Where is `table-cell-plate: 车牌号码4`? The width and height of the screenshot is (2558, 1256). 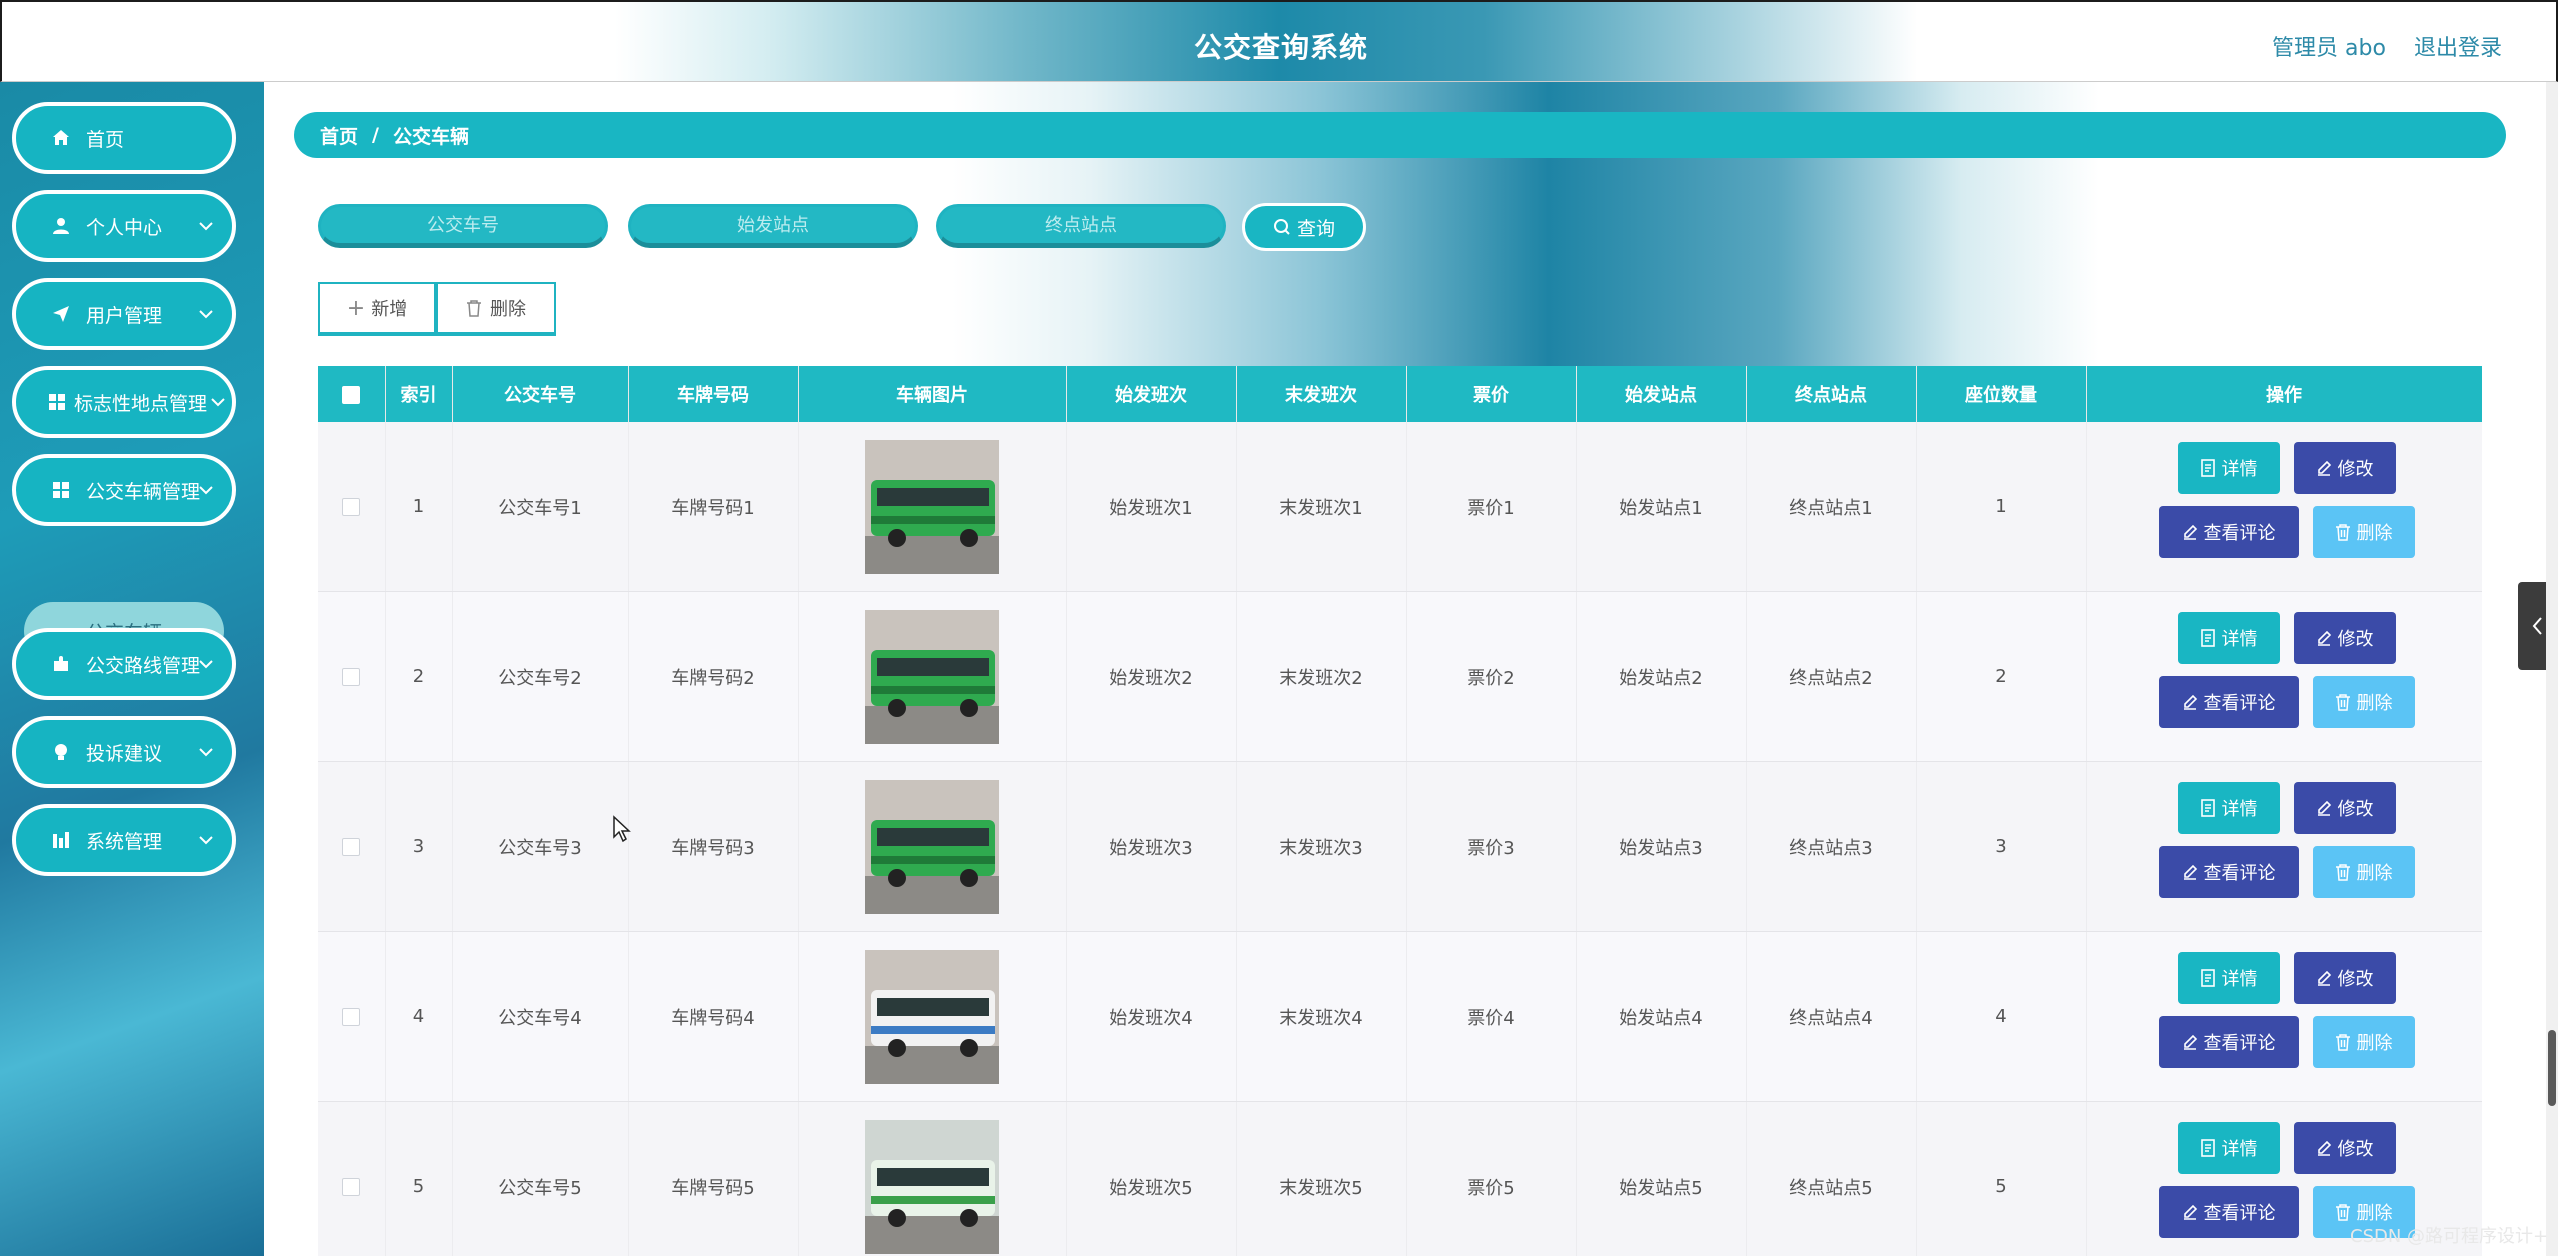 table-cell-plate: 车牌号码4 is located at coordinates (713, 1016).